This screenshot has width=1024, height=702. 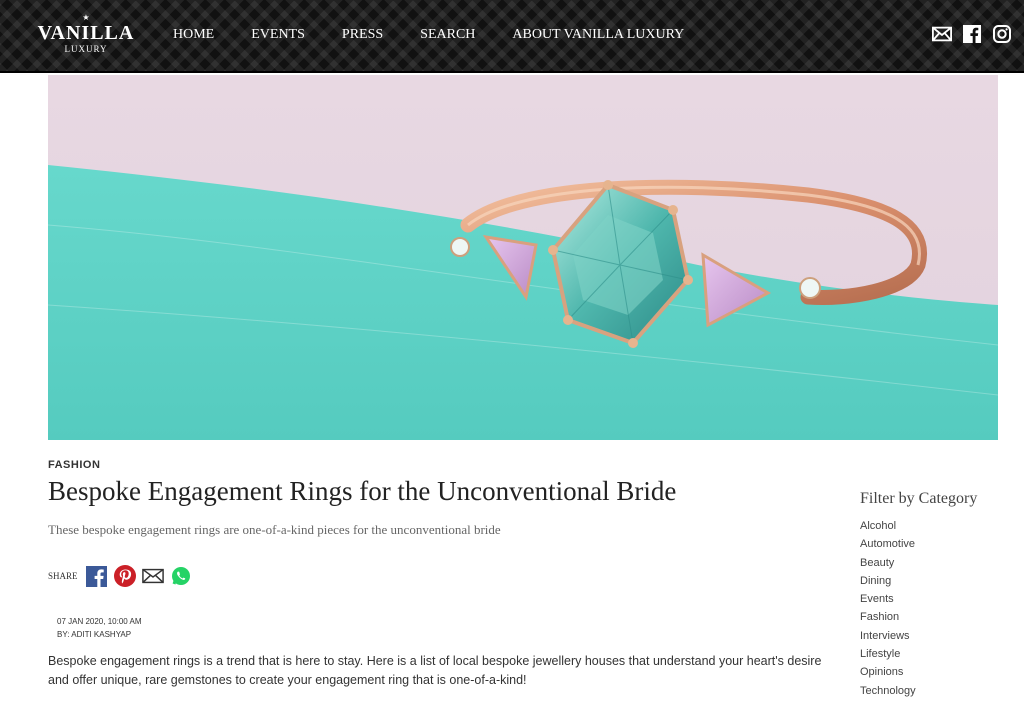 What do you see at coordinates (888, 691) in the screenshot?
I see `category-technology: Technology` at bounding box center [888, 691].